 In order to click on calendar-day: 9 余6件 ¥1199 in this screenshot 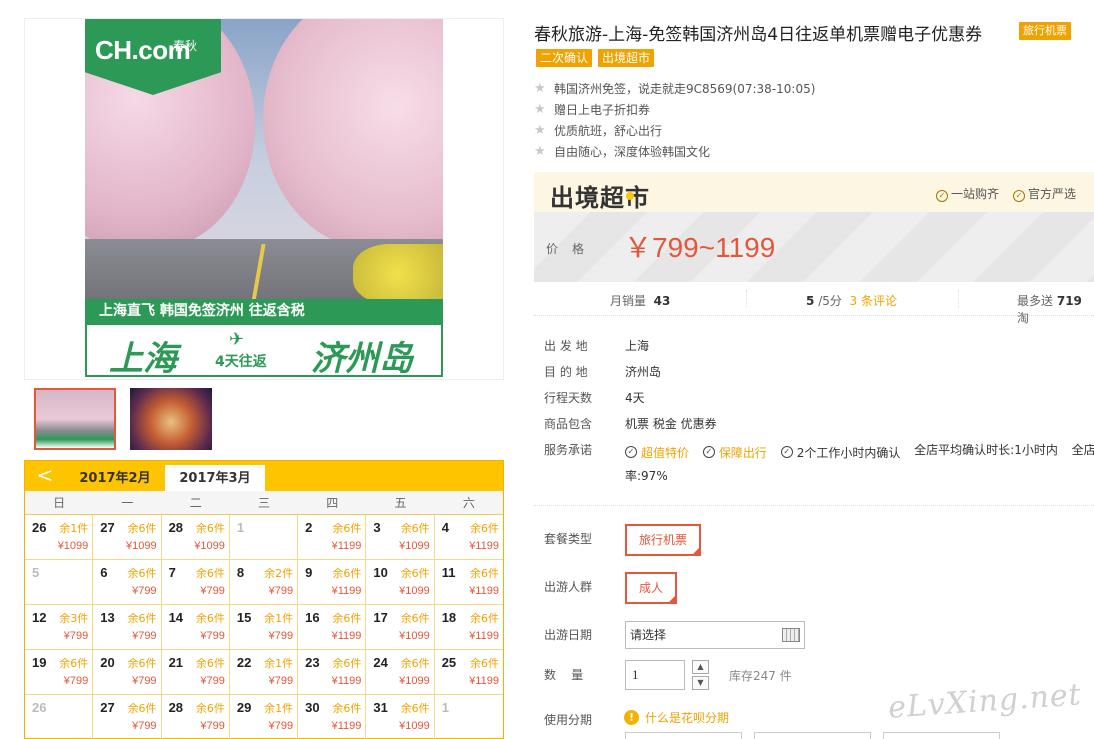, I will do `click(332, 582)`.